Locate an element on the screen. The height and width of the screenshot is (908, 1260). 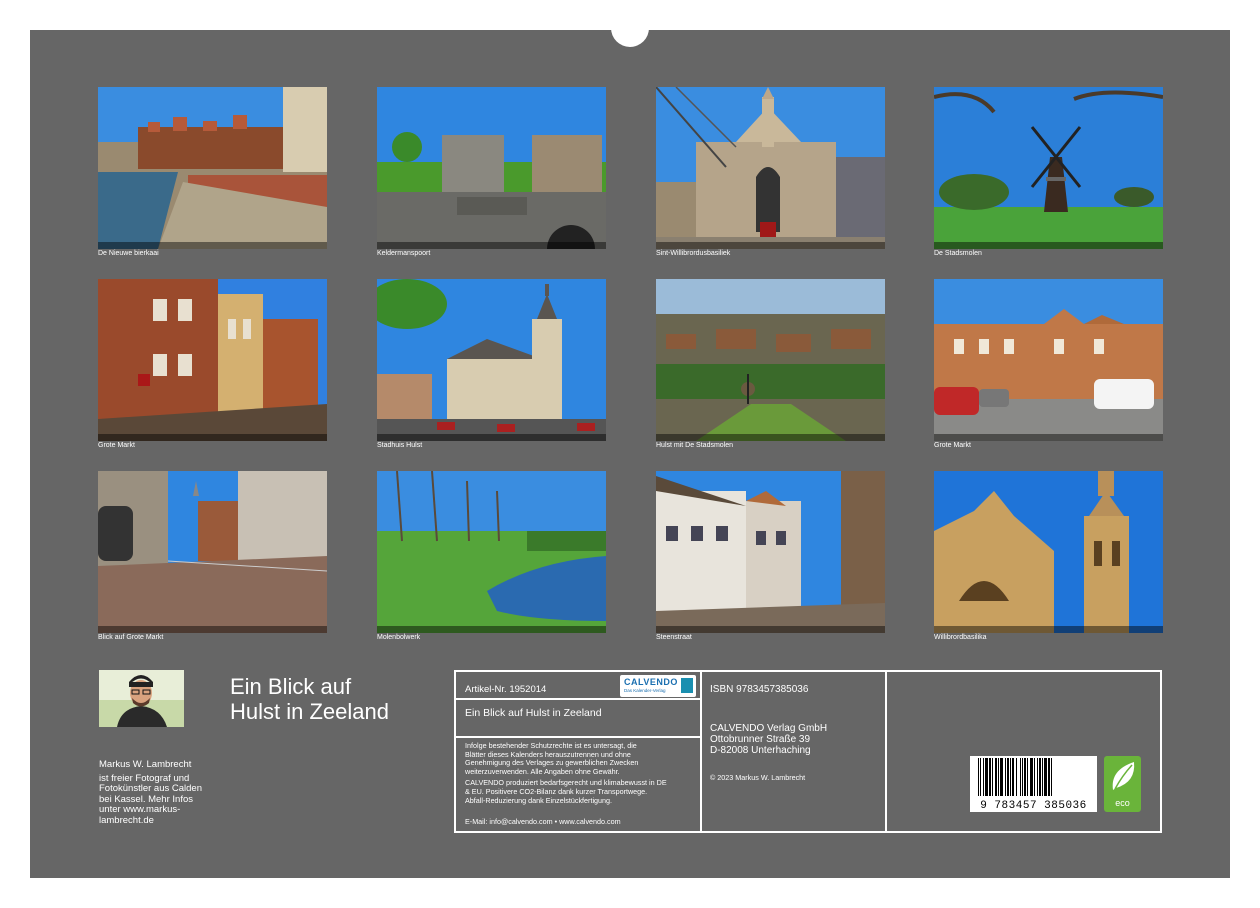
photo-windmill is located at coordinates (1048, 168).